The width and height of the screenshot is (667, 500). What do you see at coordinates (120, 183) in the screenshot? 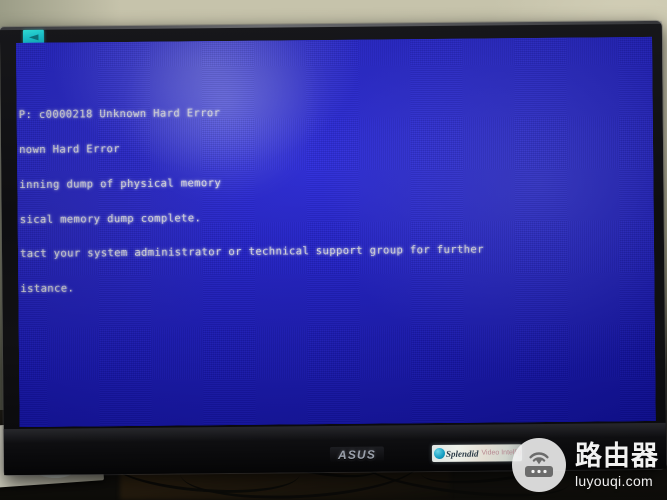
I see `bsod-line: inning dump of physical memory` at bounding box center [120, 183].